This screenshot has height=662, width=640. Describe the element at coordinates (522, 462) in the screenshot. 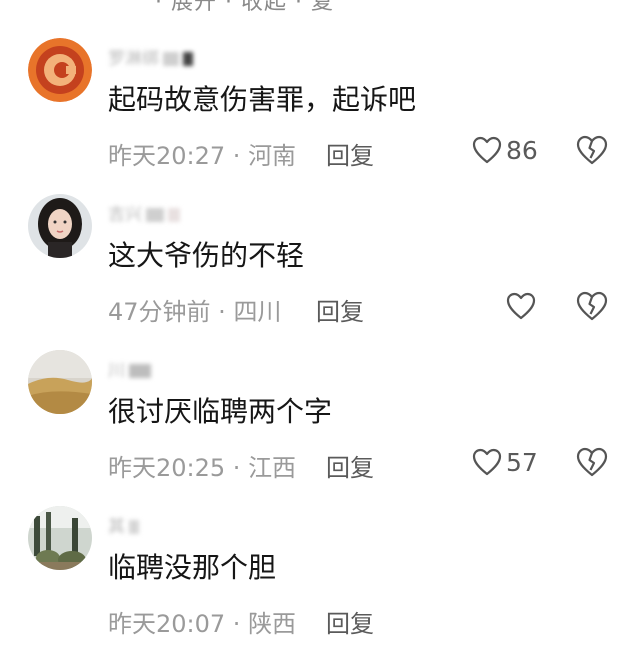

I see `like-count: 57` at that location.